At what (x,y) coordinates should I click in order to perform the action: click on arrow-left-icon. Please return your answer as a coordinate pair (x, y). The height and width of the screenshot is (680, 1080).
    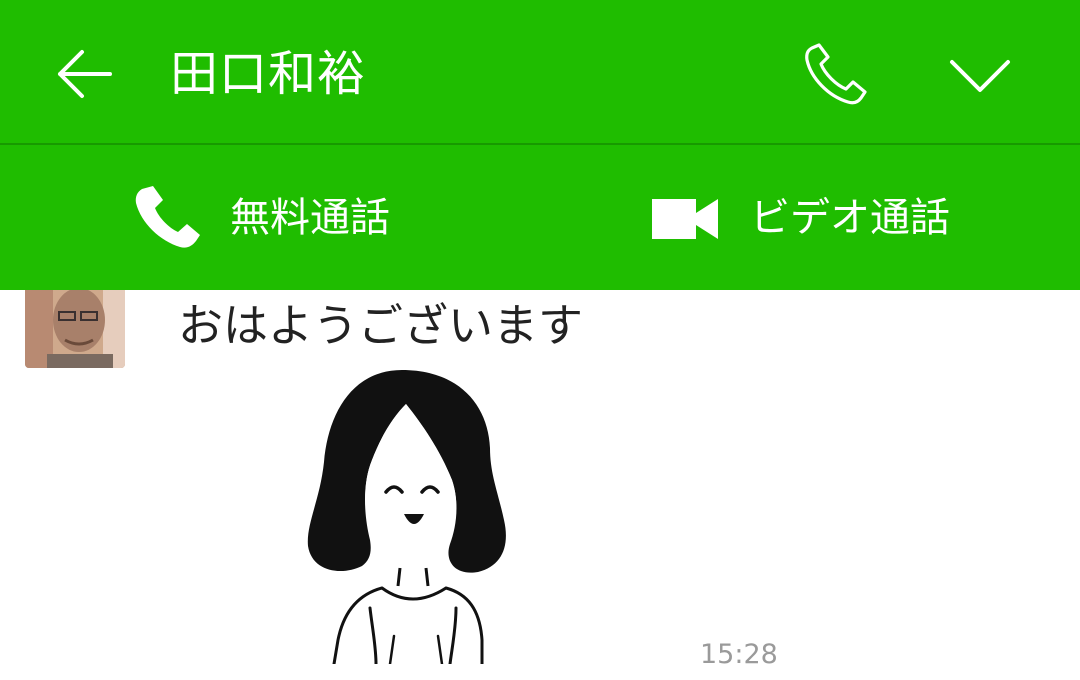
    Looking at the image, I should click on (85, 74).